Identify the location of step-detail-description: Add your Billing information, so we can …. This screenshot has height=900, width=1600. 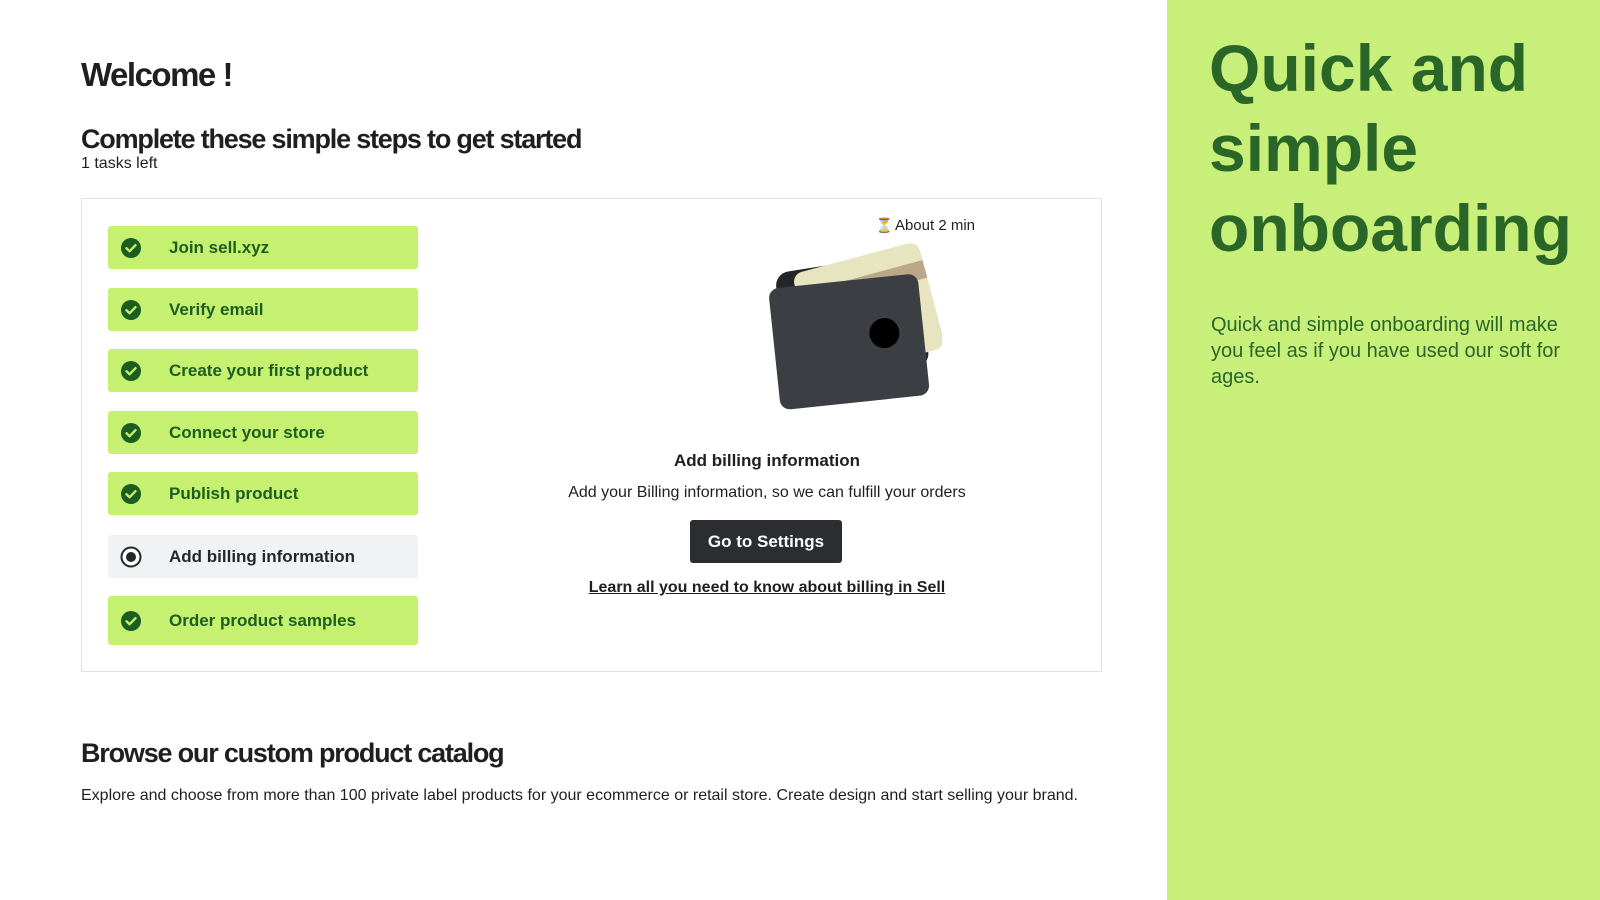
(767, 492).